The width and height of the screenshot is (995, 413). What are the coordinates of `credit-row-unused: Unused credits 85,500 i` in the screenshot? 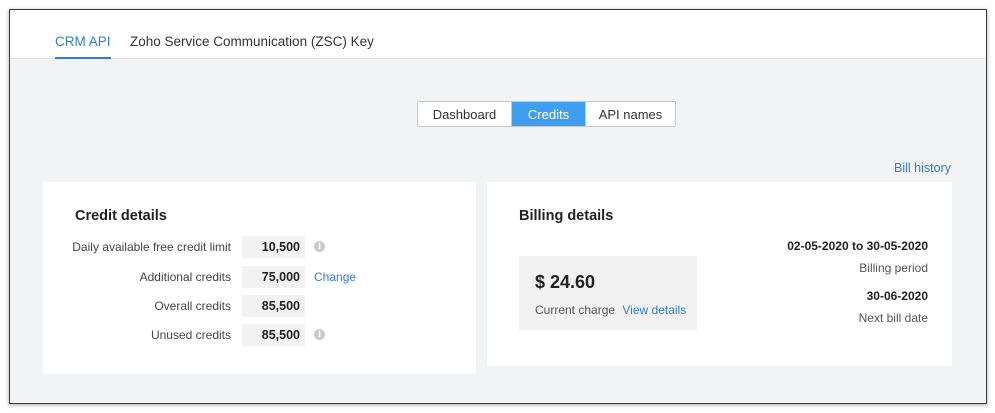 It's located at (259, 335).